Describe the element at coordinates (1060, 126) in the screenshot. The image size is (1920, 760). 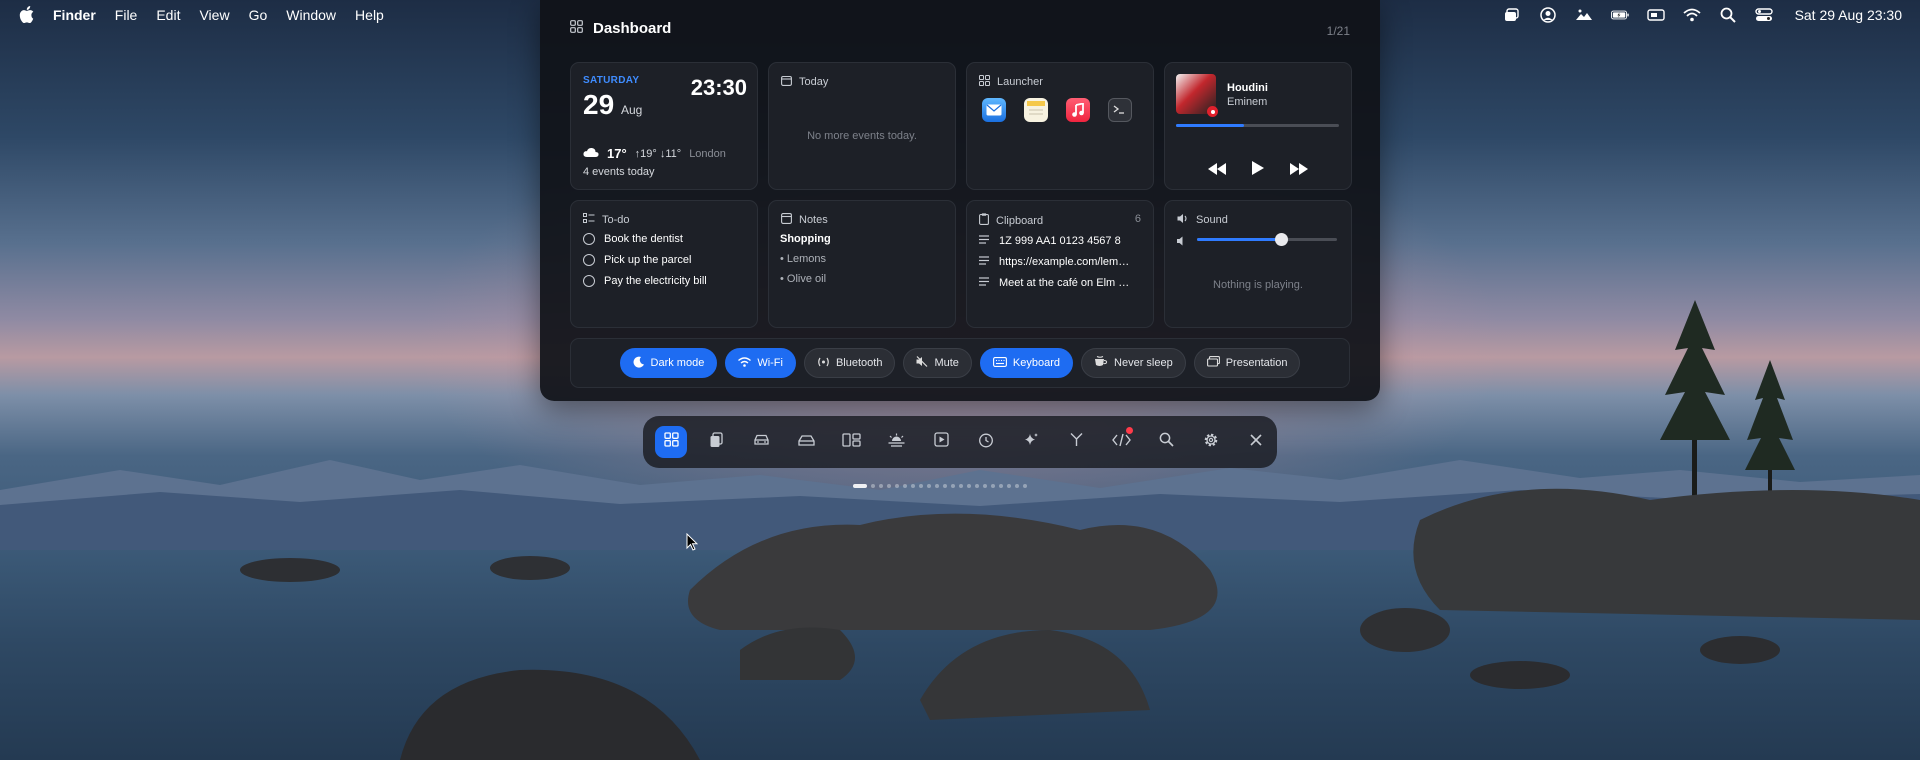
I see `launcher-widget: Launcher` at that location.